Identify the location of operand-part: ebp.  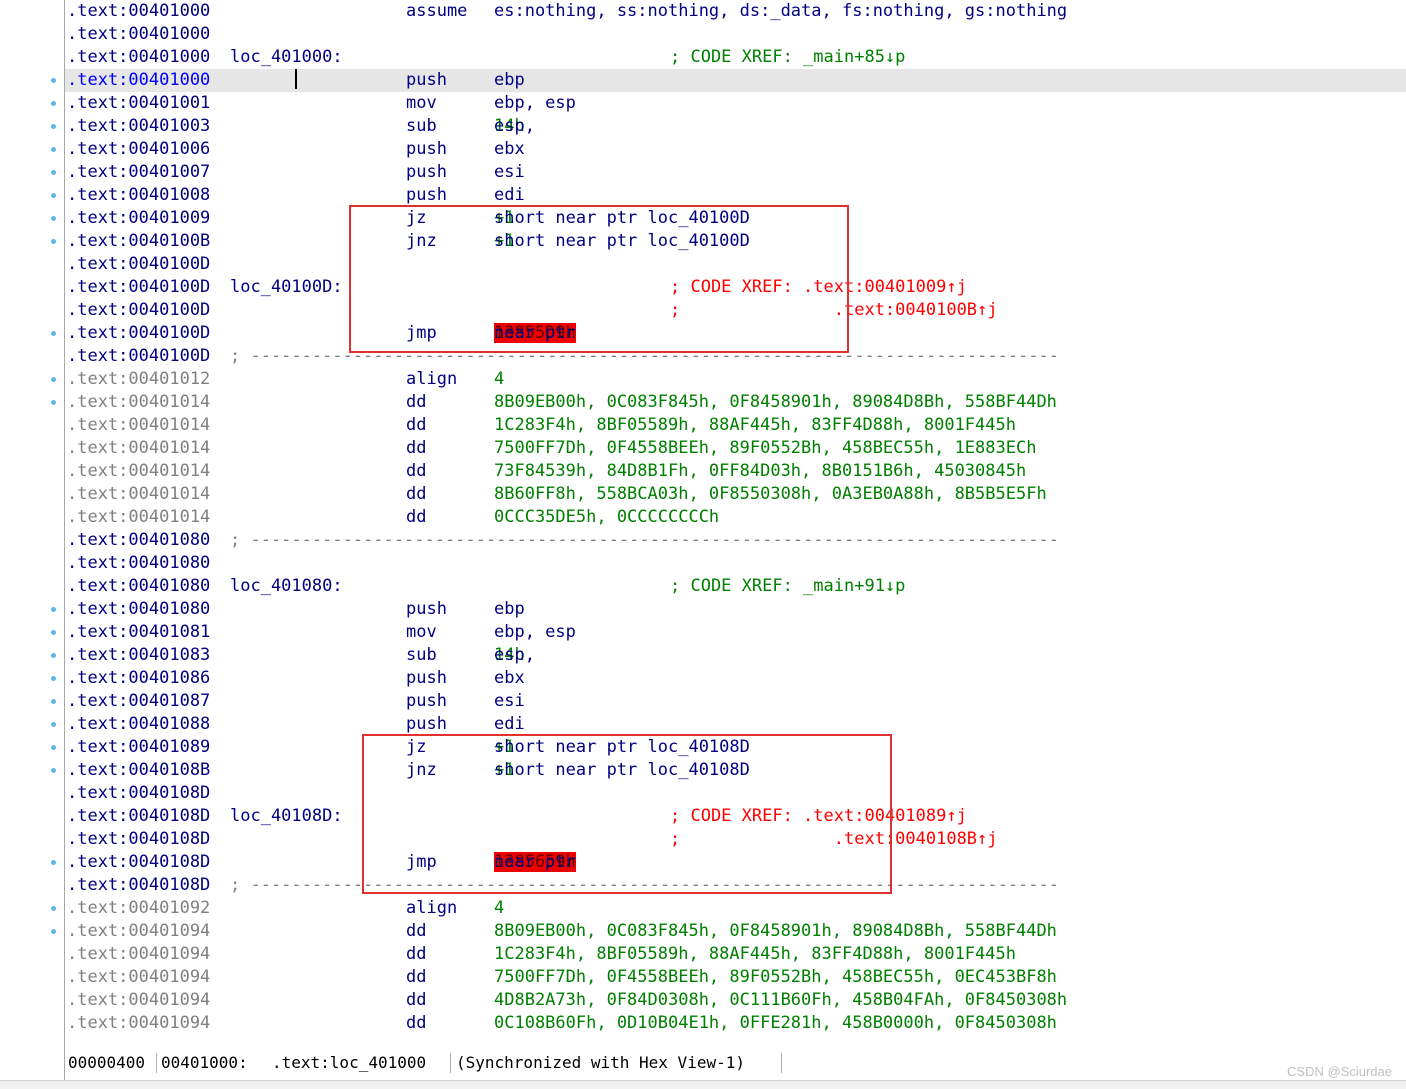
(509, 80).